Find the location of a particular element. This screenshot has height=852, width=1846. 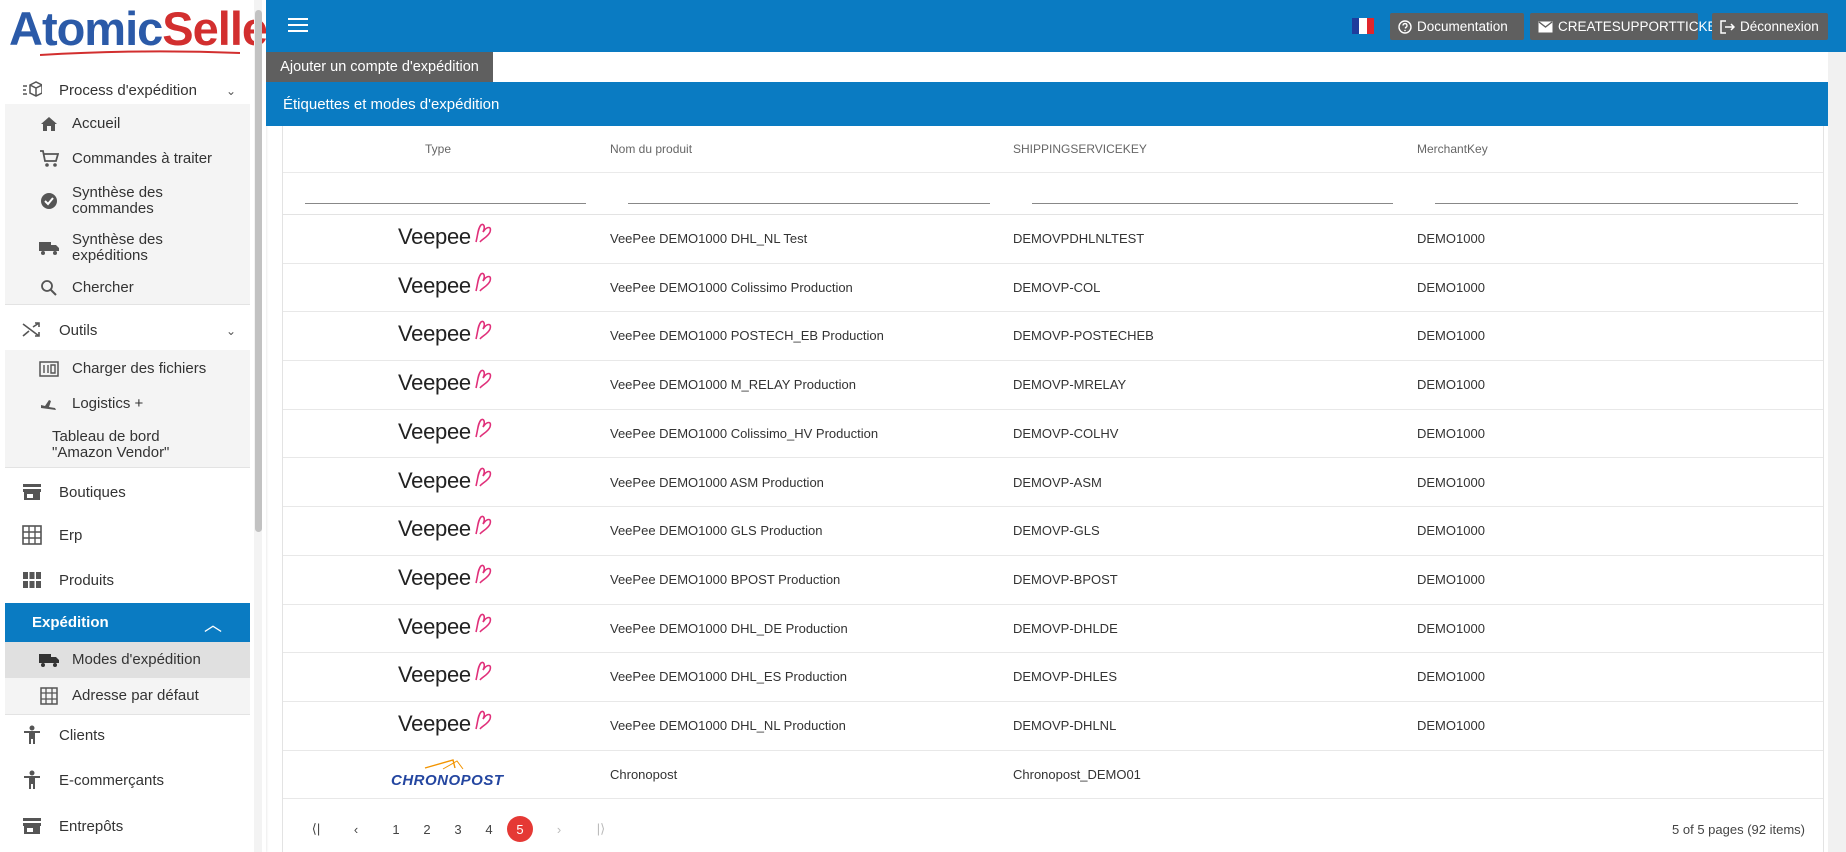

carrier-logo-chronopost: CHRONOPOST is located at coordinates (456, 774).